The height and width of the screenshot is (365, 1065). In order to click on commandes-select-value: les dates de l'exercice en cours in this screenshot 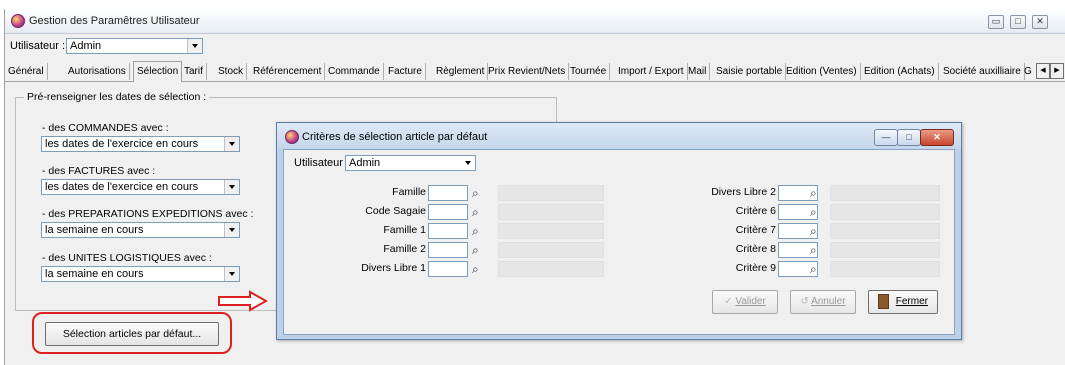, I will do `click(122, 144)`.